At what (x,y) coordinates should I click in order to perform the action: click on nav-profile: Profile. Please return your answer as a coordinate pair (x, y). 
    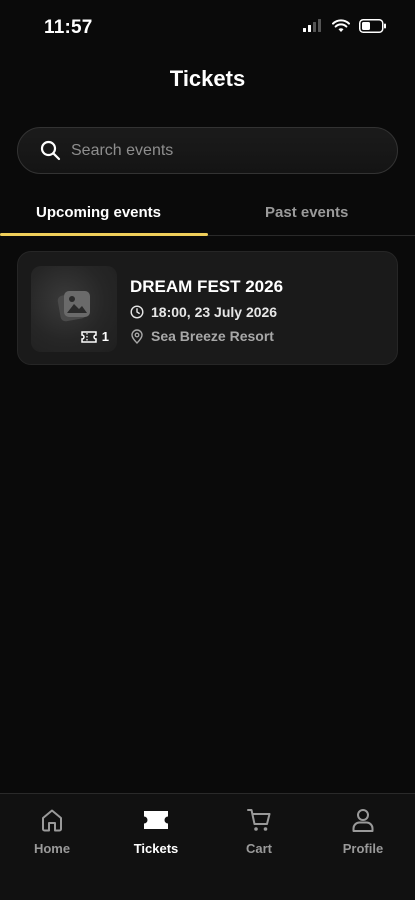
    Looking at the image, I should click on (363, 831).